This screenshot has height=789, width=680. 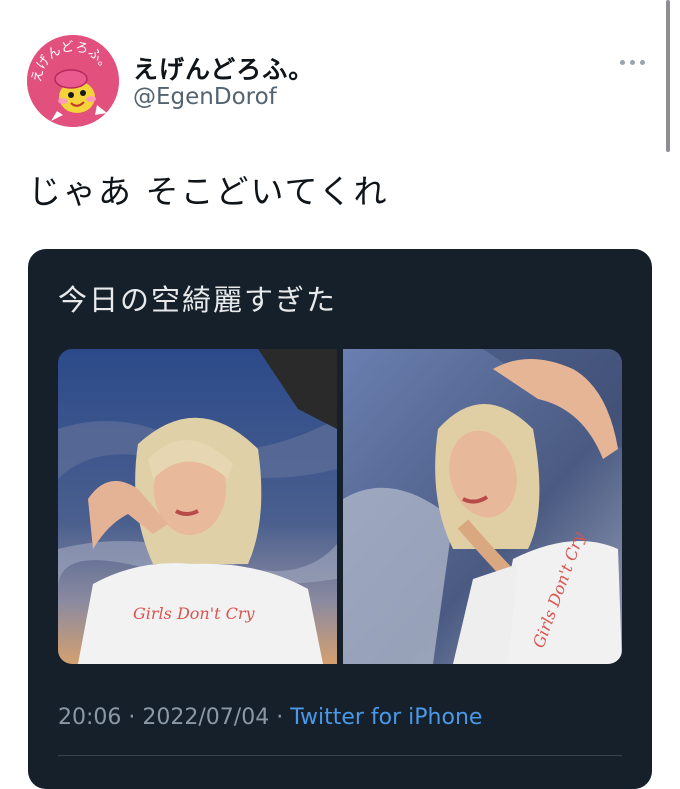 I want to click on tweet-text: じゃあ そこどいてくれ, so click(x=208, y=191).